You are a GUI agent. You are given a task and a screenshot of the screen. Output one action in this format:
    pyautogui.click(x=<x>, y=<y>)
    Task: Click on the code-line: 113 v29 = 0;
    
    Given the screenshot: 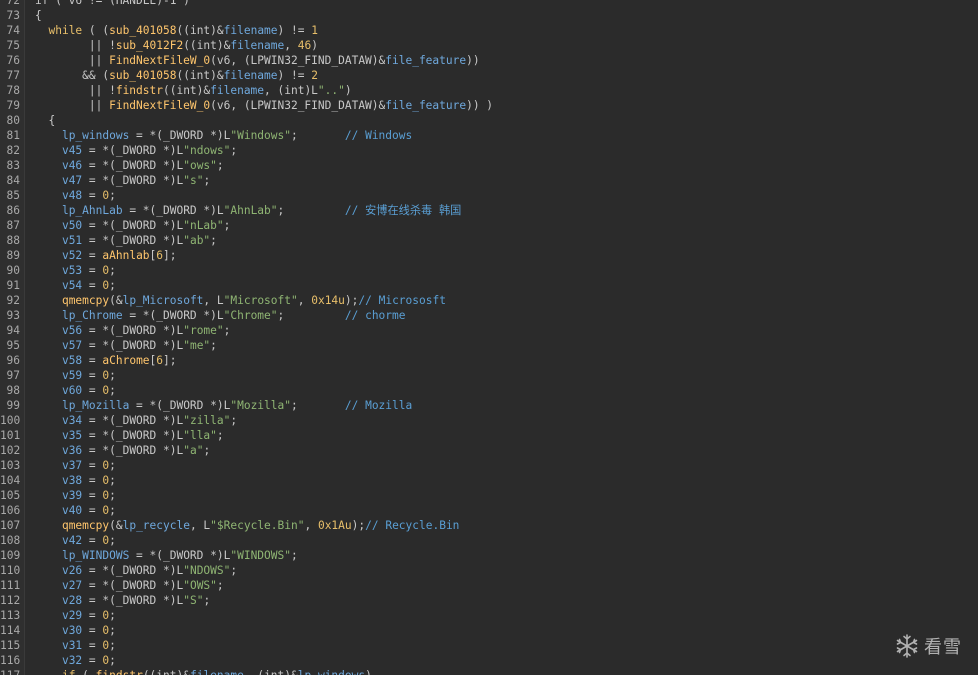 What is the action you would take?
    pyautogui.click(x=489, y=615)
    